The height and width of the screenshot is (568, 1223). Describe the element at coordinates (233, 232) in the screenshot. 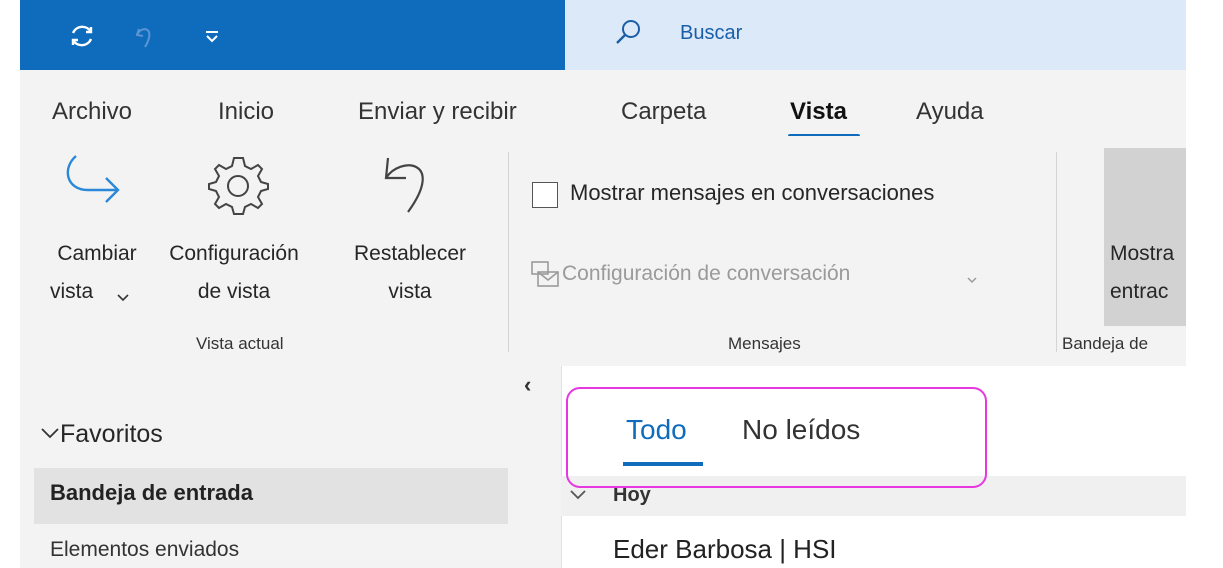

I see `view-settings-button: Configuración de vista` at that location.